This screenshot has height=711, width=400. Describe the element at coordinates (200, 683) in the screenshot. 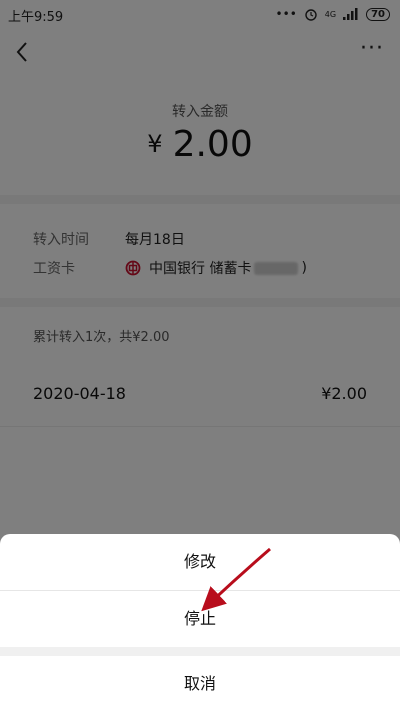

I see `cancel-button: 取消` at that location.